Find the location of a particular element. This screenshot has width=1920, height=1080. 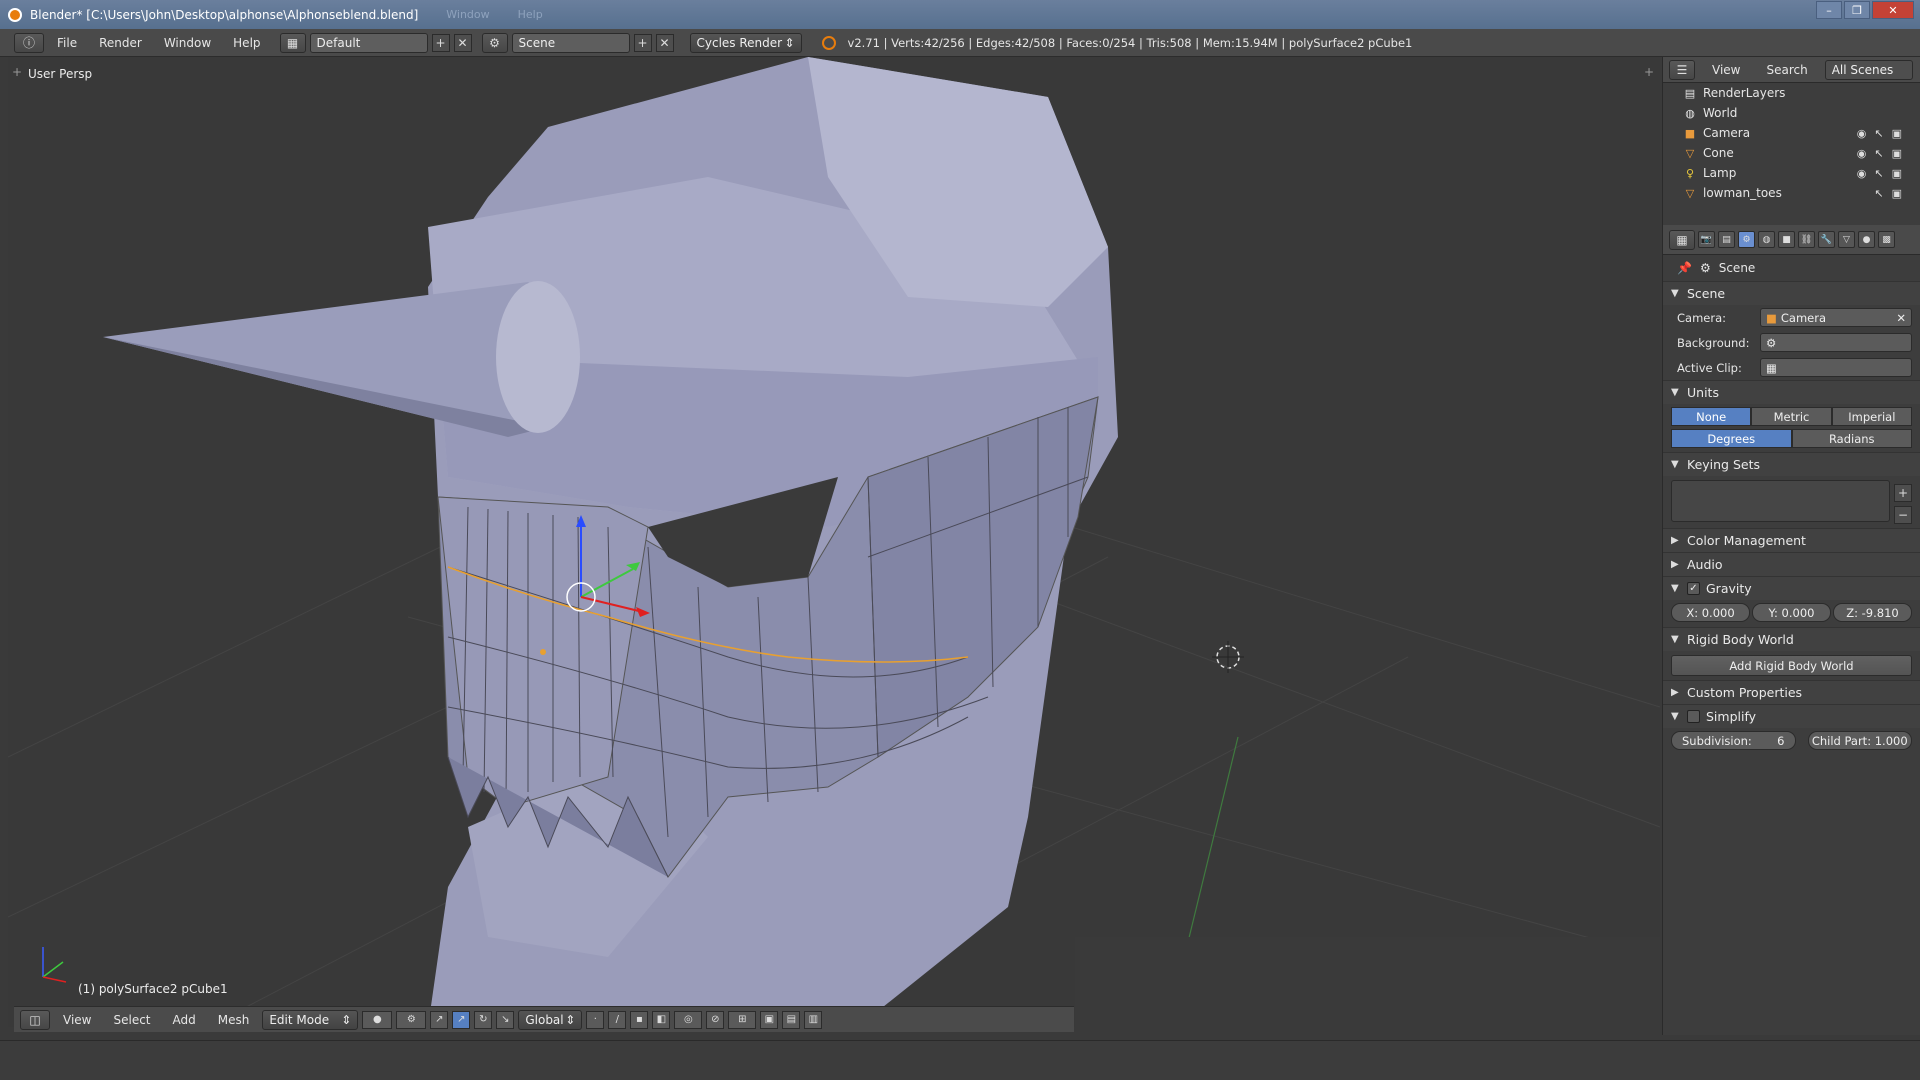

menu-select: Select is located at coordinates (131, 1020).